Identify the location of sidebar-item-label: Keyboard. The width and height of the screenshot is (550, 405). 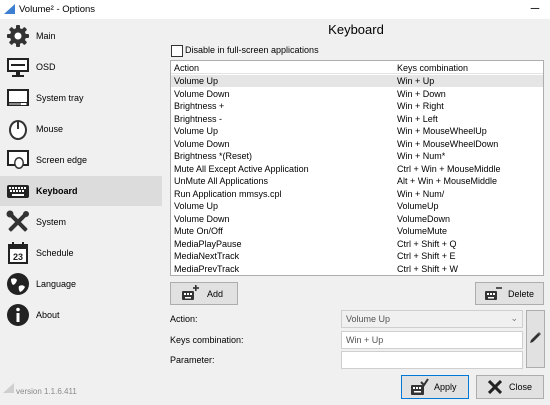
(57, 191).